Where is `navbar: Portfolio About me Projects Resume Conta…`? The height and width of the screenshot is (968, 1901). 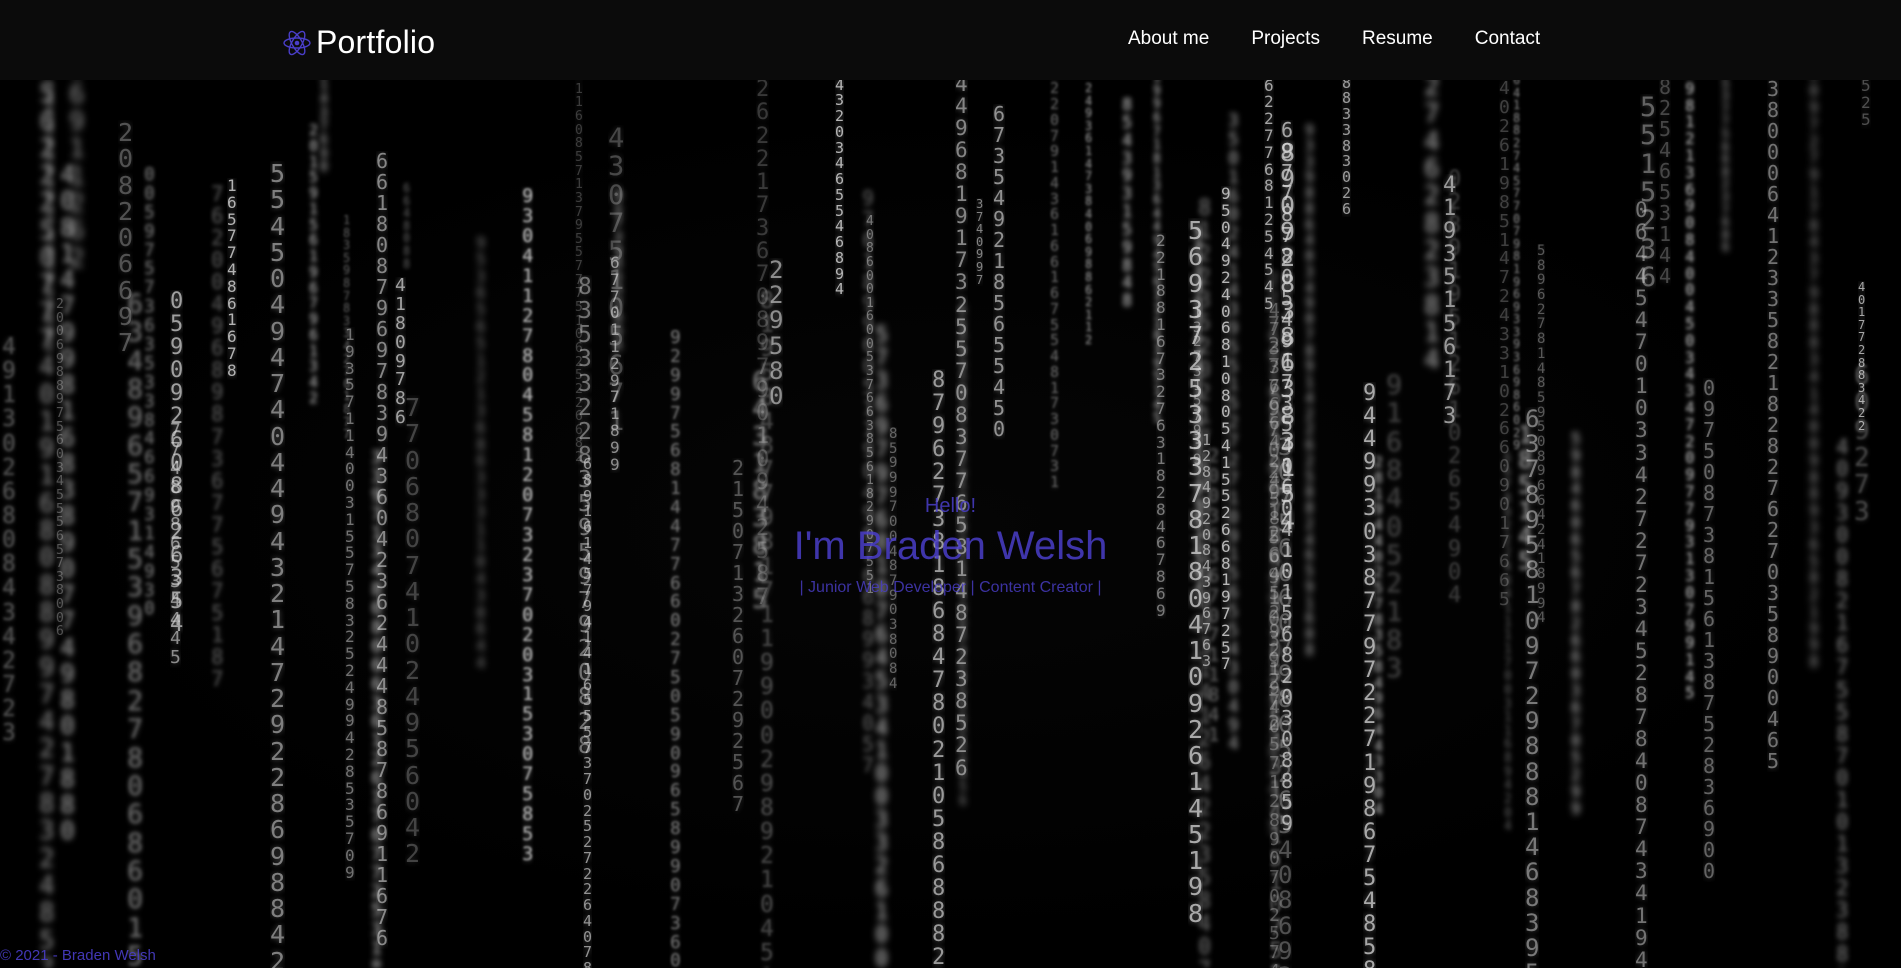 navbar: Portfolio About me Projects Resume Conta… is located at coordinates (950, 40).